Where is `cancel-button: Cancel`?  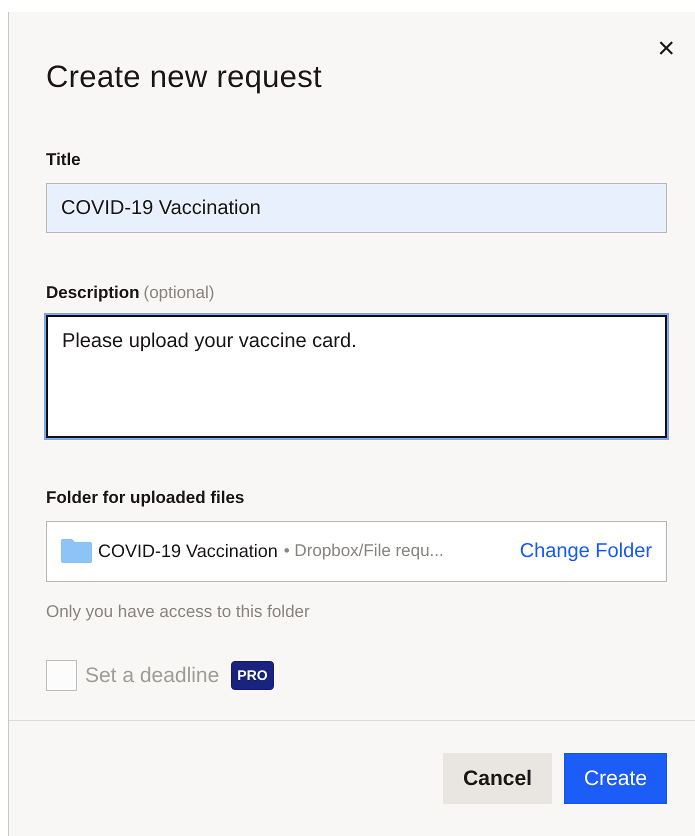 cancel-button: Cancel is located at coordinates (497, 778).